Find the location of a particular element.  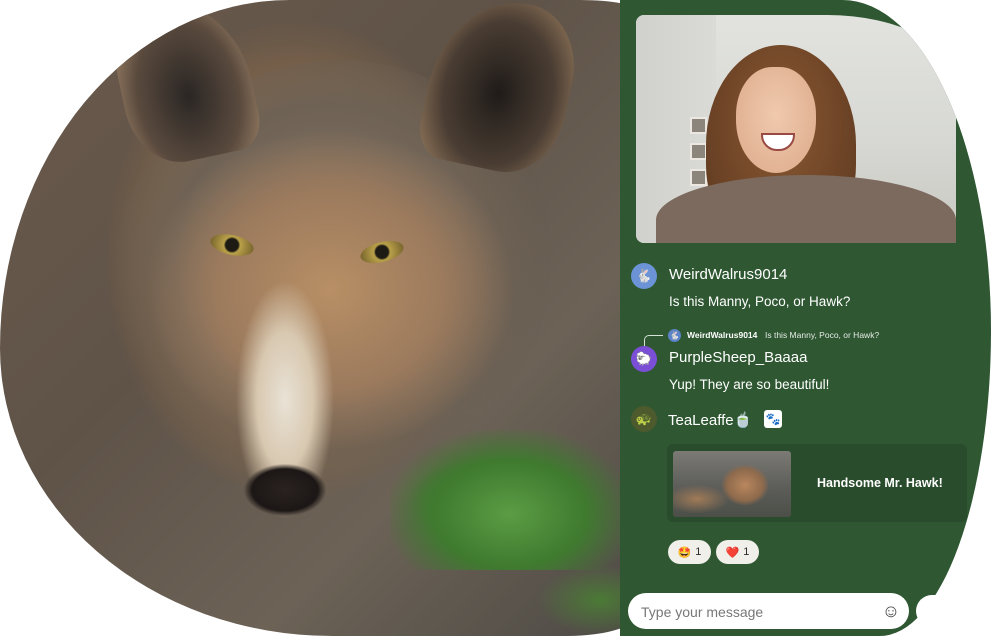

reply-avatar: 🐇 is located at coordinates (674, 335).